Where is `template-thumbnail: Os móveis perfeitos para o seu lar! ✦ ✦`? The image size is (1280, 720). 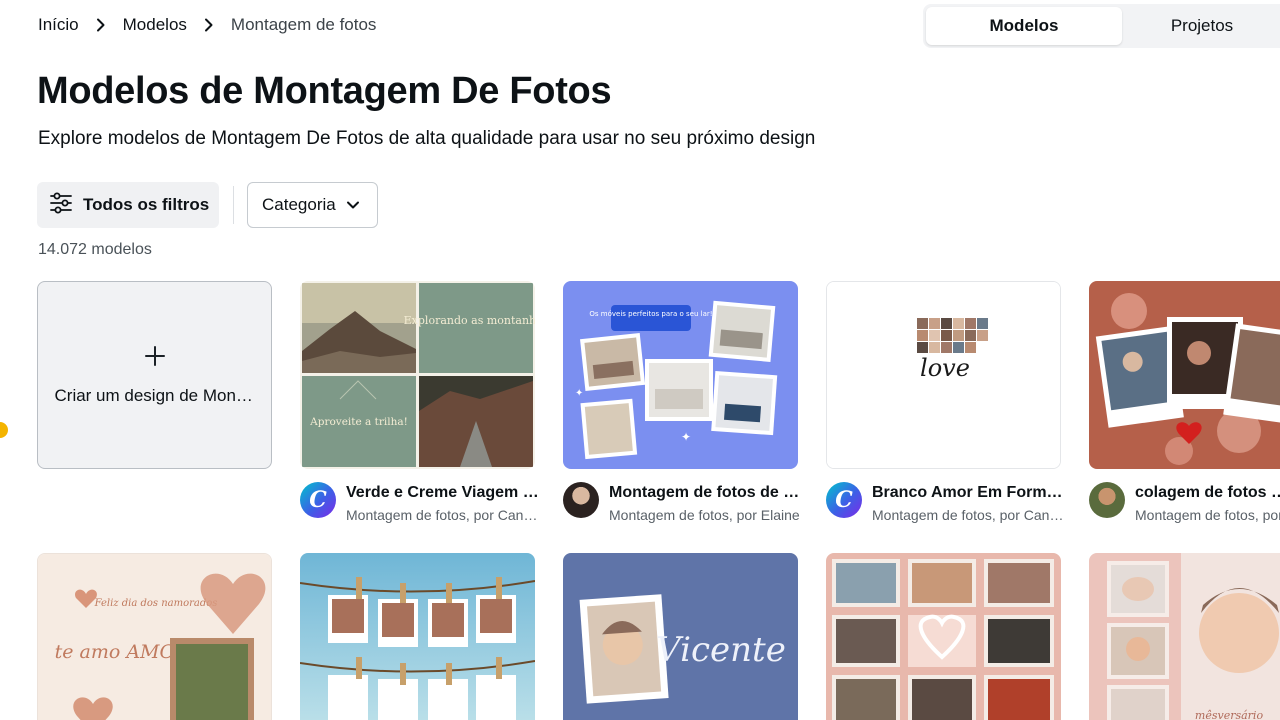 template-thumbnail: Os móveis perfeitos para o seu lar! ✦ ✦ is located at coordinates (680, 375).